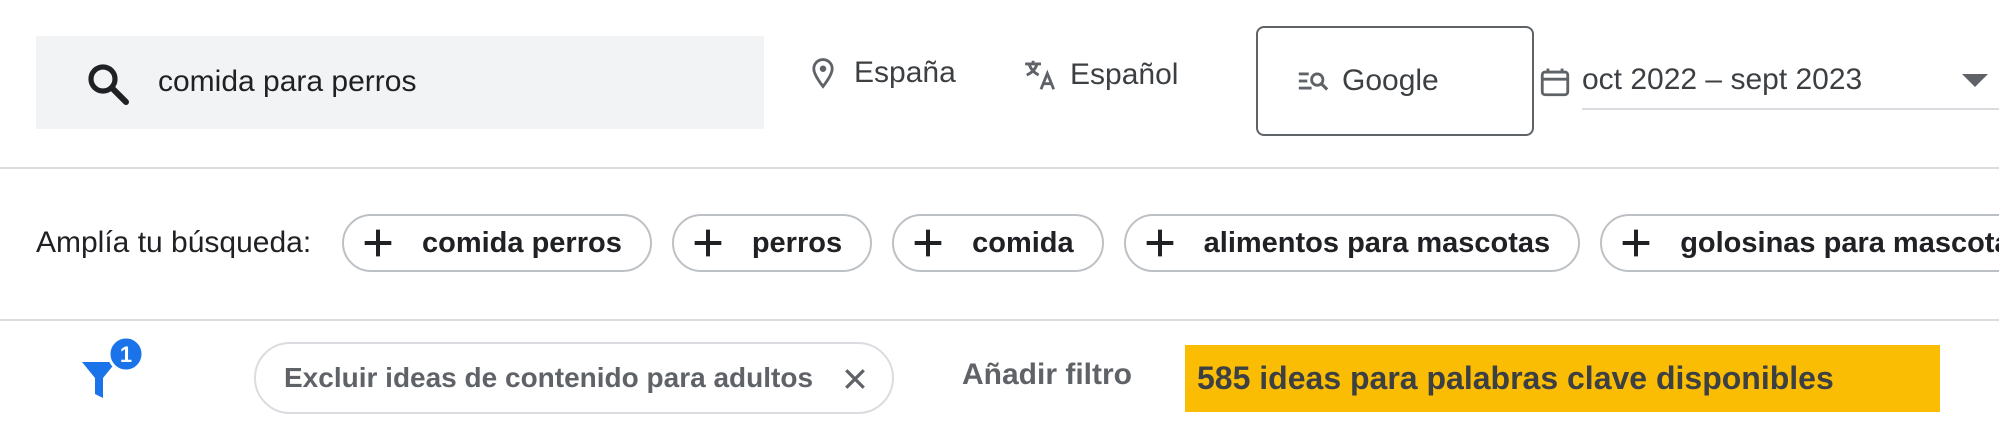 The height and width of the screenshot is (440, 1999). I want to click on keyword-search-box: comida para perros, so click(400, 82).